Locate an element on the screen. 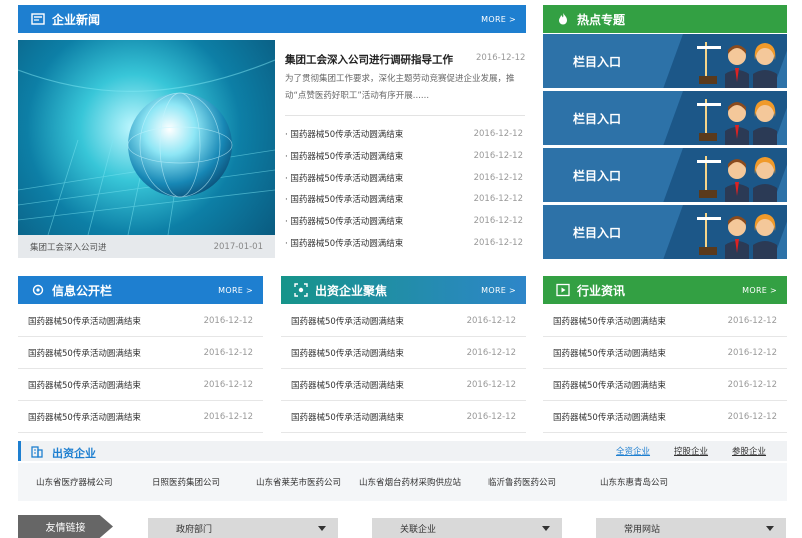 Image resolution: width=802 pixels, height=538 pixels. news-hero: 集团工会深入公司进 2017-01-01 is located at coordinates (146, 149).